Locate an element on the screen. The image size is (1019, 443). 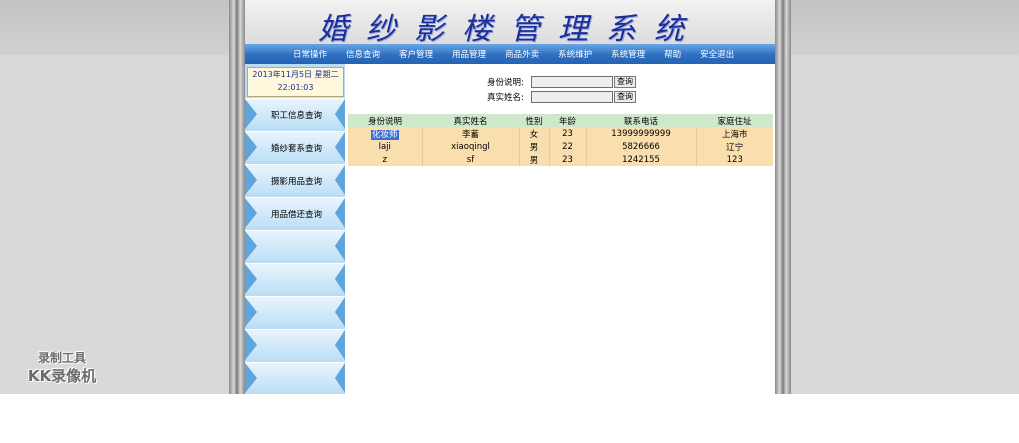
sidebar-item-photo-supplies-query: 摄影用品查询 is located at coordinates (295, 179).